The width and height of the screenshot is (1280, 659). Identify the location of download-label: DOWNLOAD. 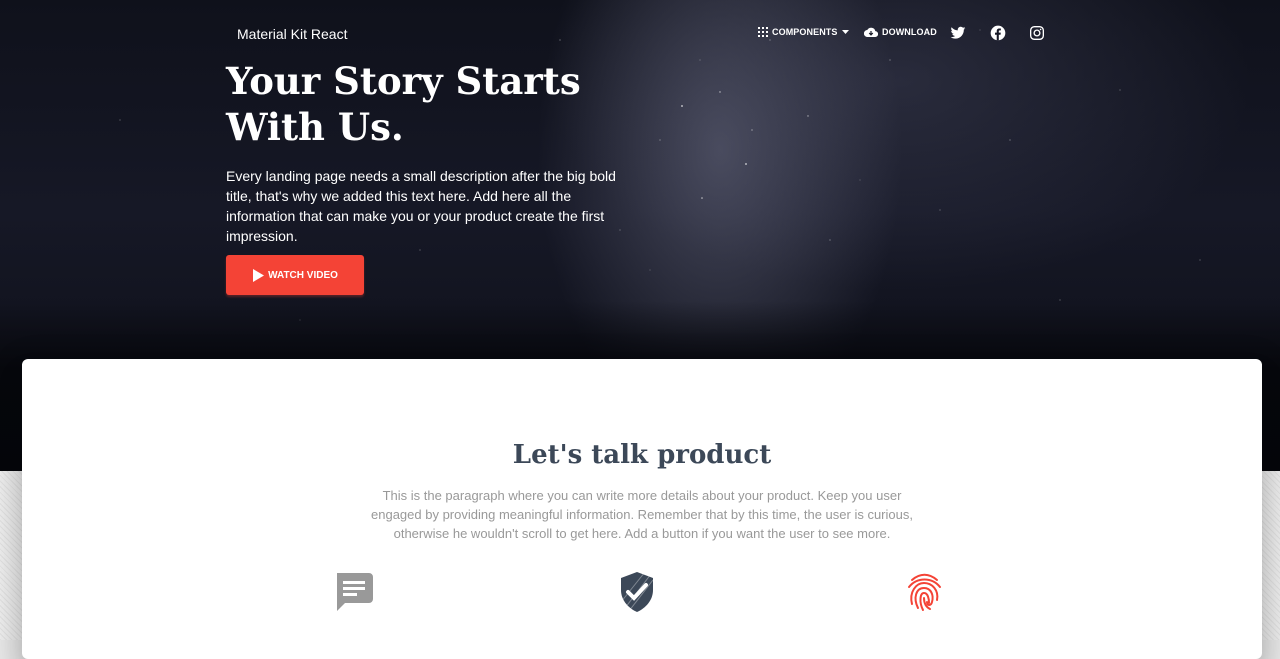
(909, 32).